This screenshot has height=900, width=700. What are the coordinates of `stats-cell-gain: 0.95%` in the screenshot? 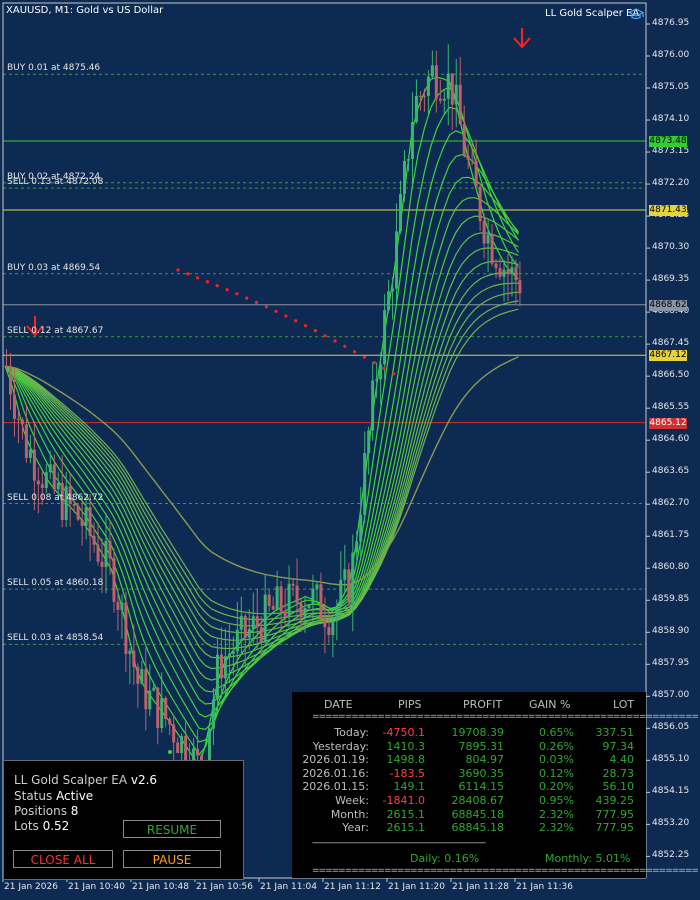 It's located at (556, 800).